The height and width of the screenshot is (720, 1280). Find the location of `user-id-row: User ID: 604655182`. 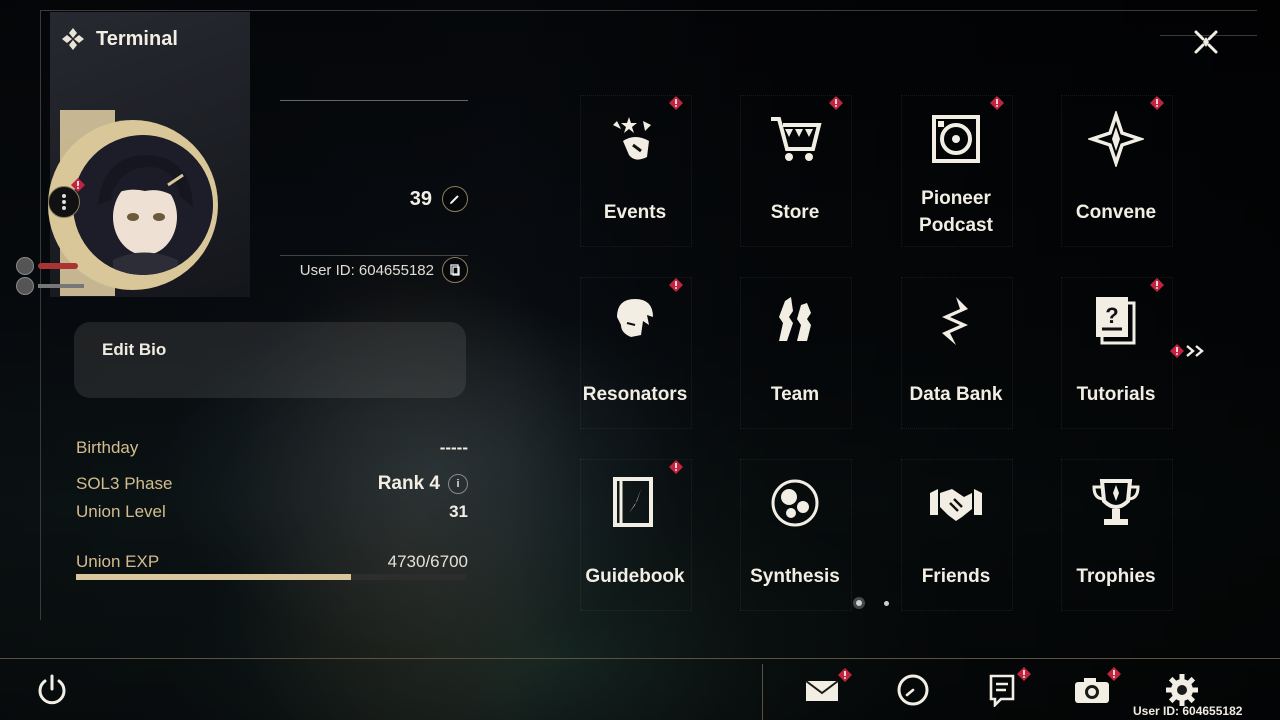

user-id-row: User ID: 604655182 is located at coordinates (374, 269).